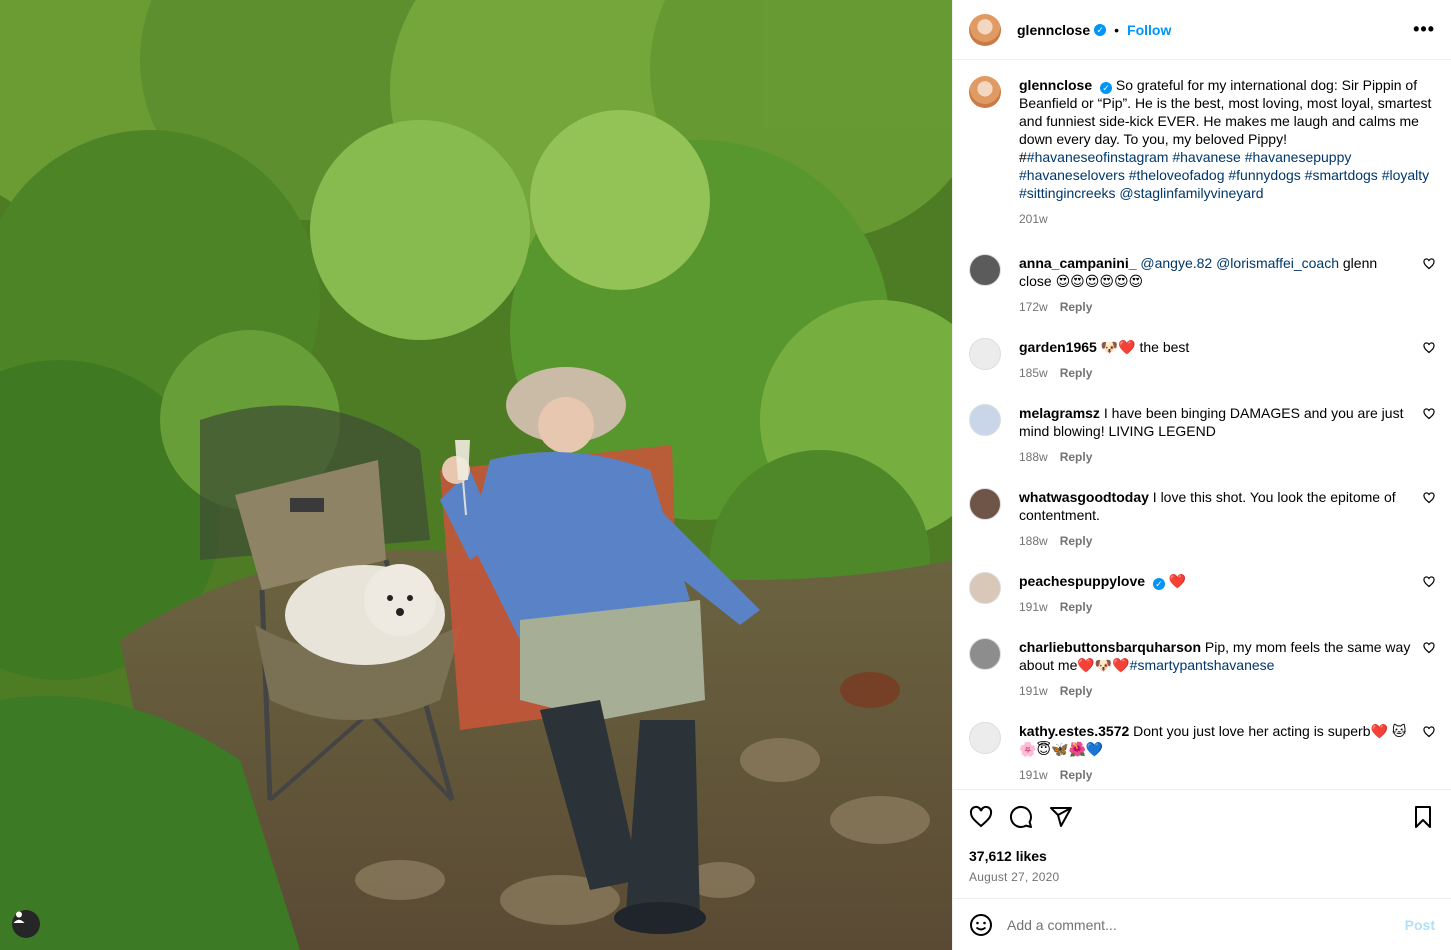 The height and width of the screenshot is (950, 1451). What do you see at coordinates (1074, 731) in the screenshot?
I see `comment-username: kathy.estes.3572` at bounding box center [1074, 731].